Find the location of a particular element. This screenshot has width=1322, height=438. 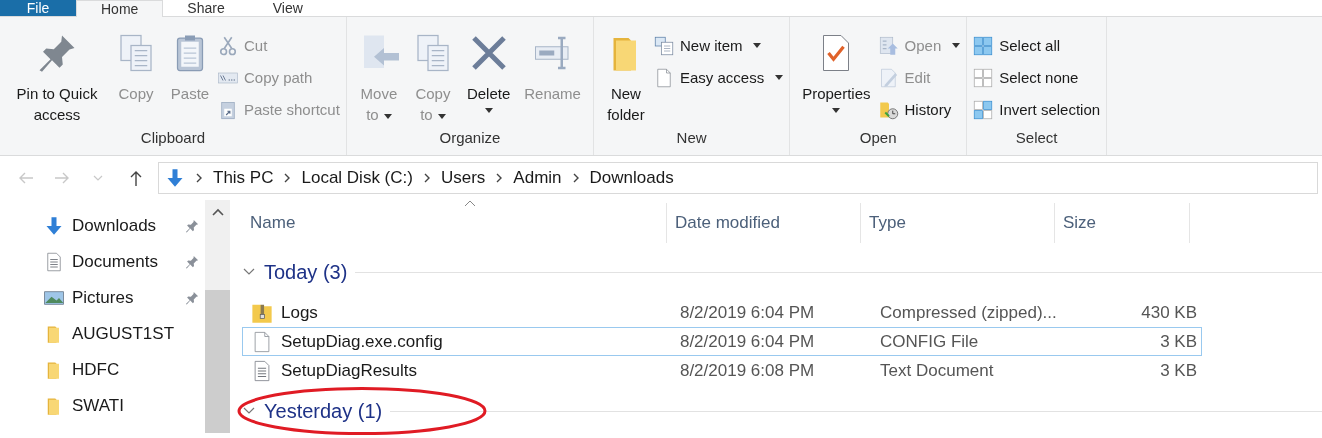

ribbon-button: Pin to Quick access is located at coordinates (57, 73).